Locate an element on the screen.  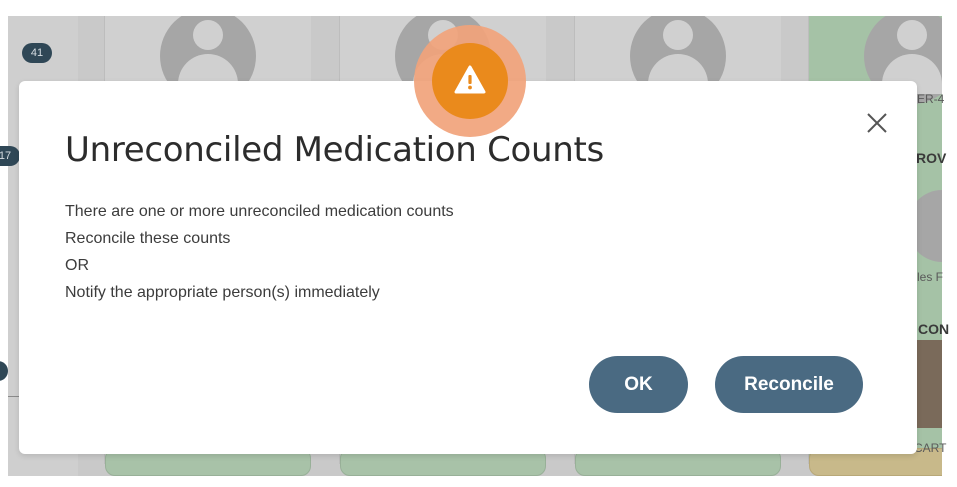
dialog-message-line: Reconcile these counts is located at coordinates (148, 238).